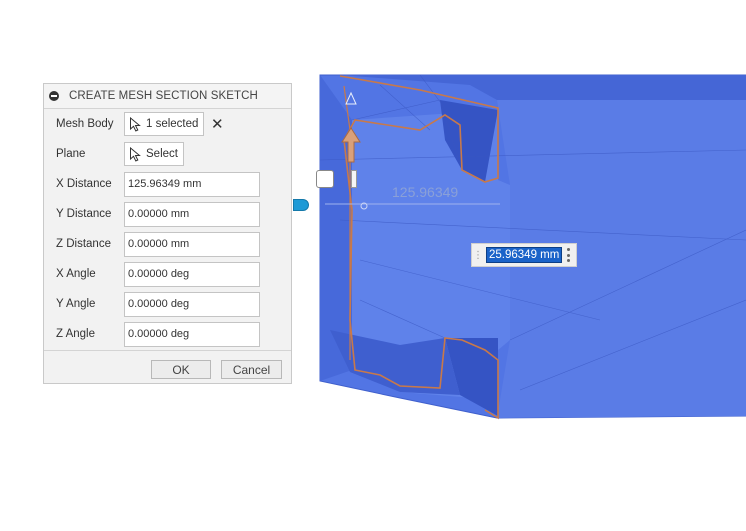 This screenshot has height=531, width=746. I want to click on y-angle-label: Y Angle, so click(76, 304).